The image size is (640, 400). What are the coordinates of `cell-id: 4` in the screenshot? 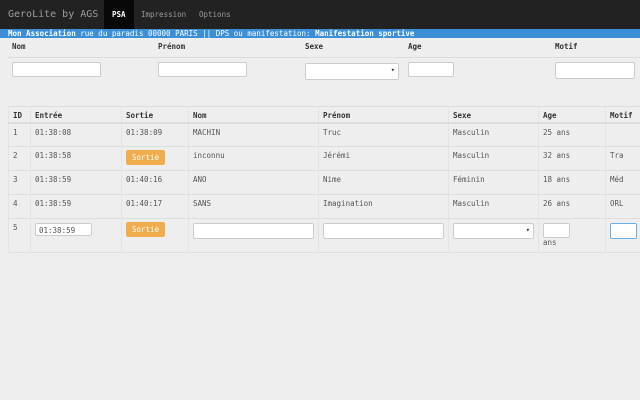 It's located at (19, 206).